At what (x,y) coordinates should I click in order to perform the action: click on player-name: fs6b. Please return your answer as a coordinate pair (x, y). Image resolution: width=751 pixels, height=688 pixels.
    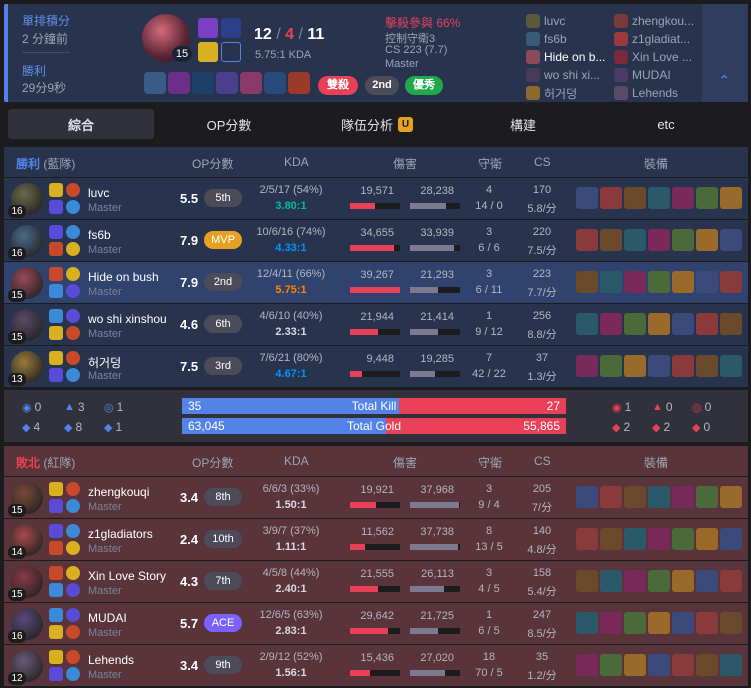
    Looking at the image, I should click on (99, 235).